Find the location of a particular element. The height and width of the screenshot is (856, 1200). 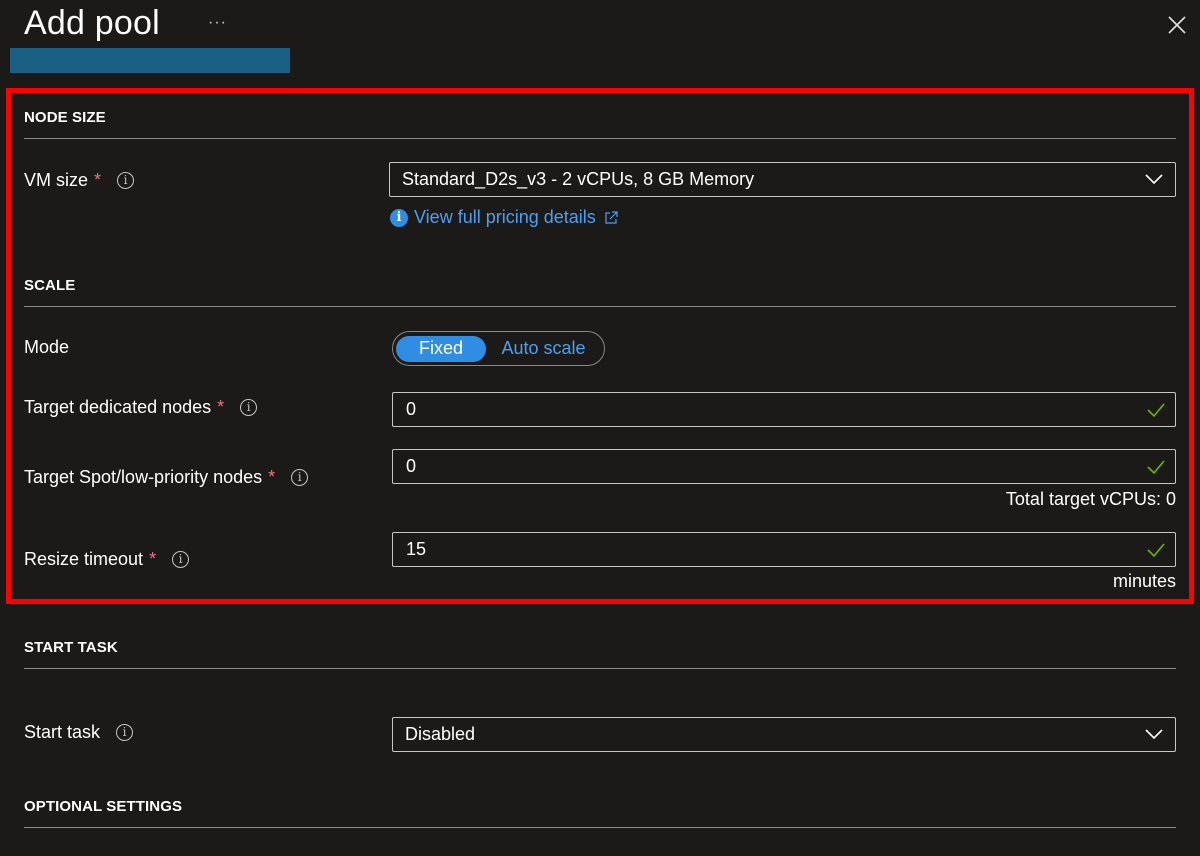

vm-size-label: VM size * i is located at coordinates (79, 180).